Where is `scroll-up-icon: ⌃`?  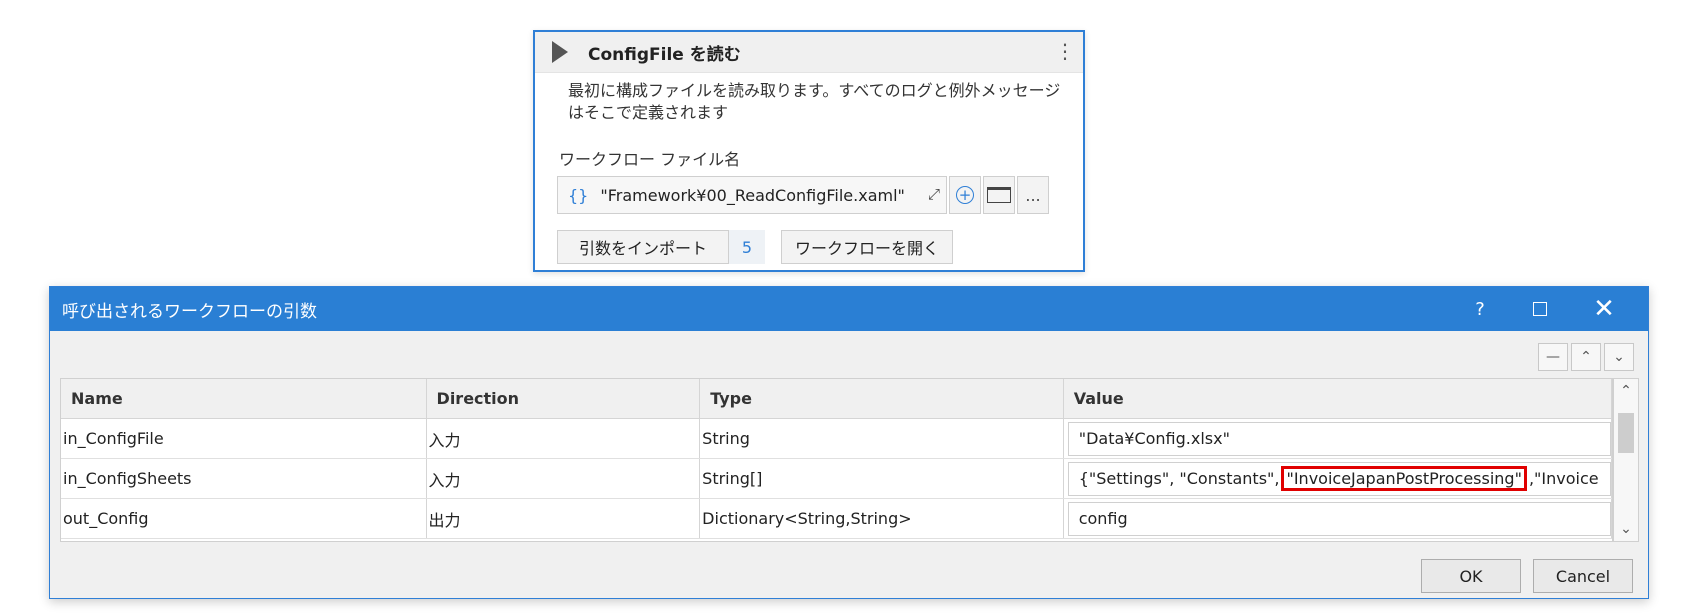 scroll-up-icon: ⌃ is located at coordinates (1626, 391).